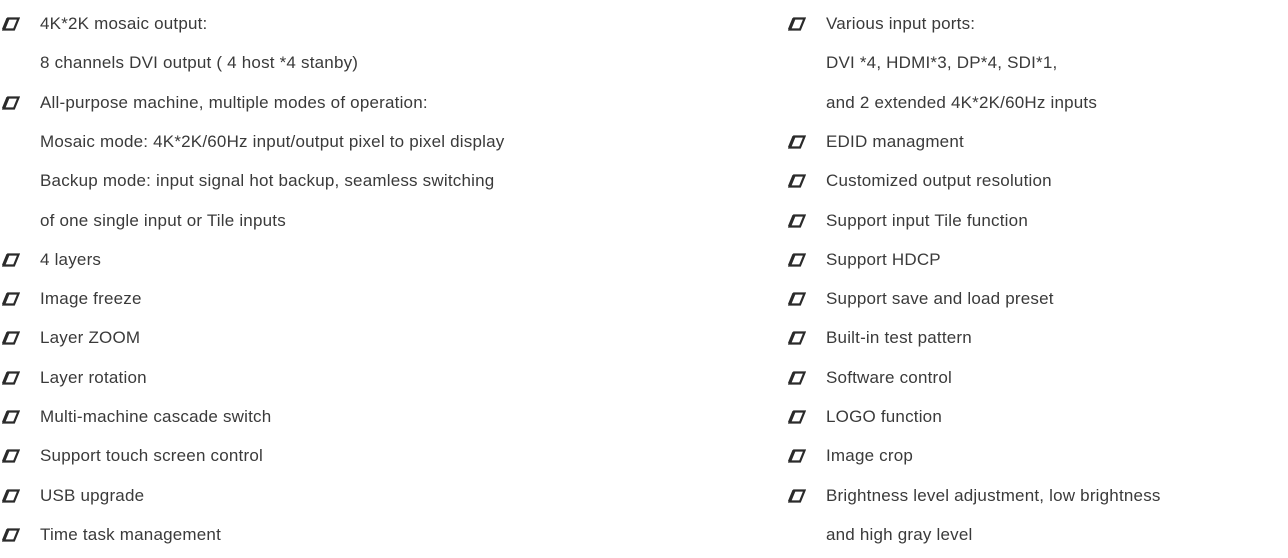 The width and height of the screenshot is (1288, 558). What do you see at coordinates (901, 23) in the screenshot?
I see `feature-text: Various input ports:` at bounding box center [901, 23].